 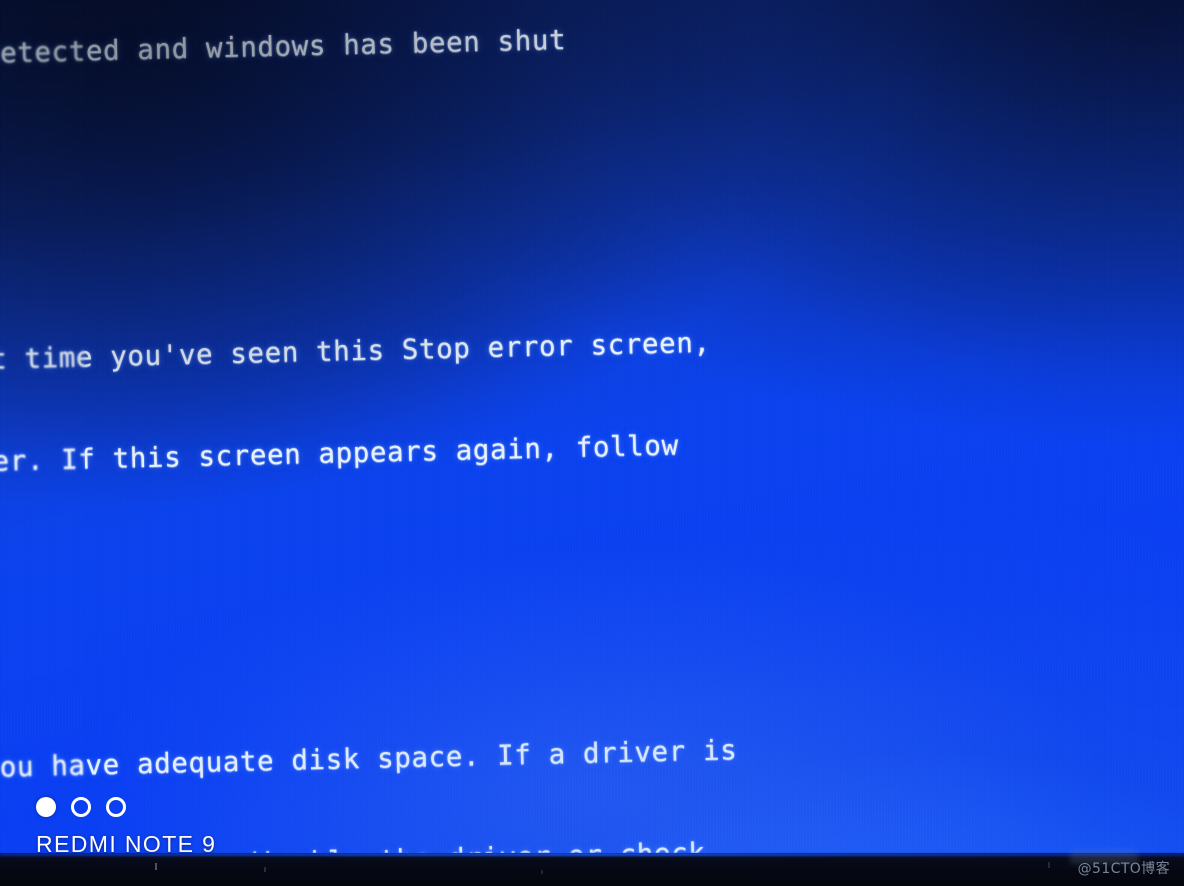 What do you see at coordinates (592, 869) in the screenshot?
I see `monitor-bezel` at bounding box center [592, 869].